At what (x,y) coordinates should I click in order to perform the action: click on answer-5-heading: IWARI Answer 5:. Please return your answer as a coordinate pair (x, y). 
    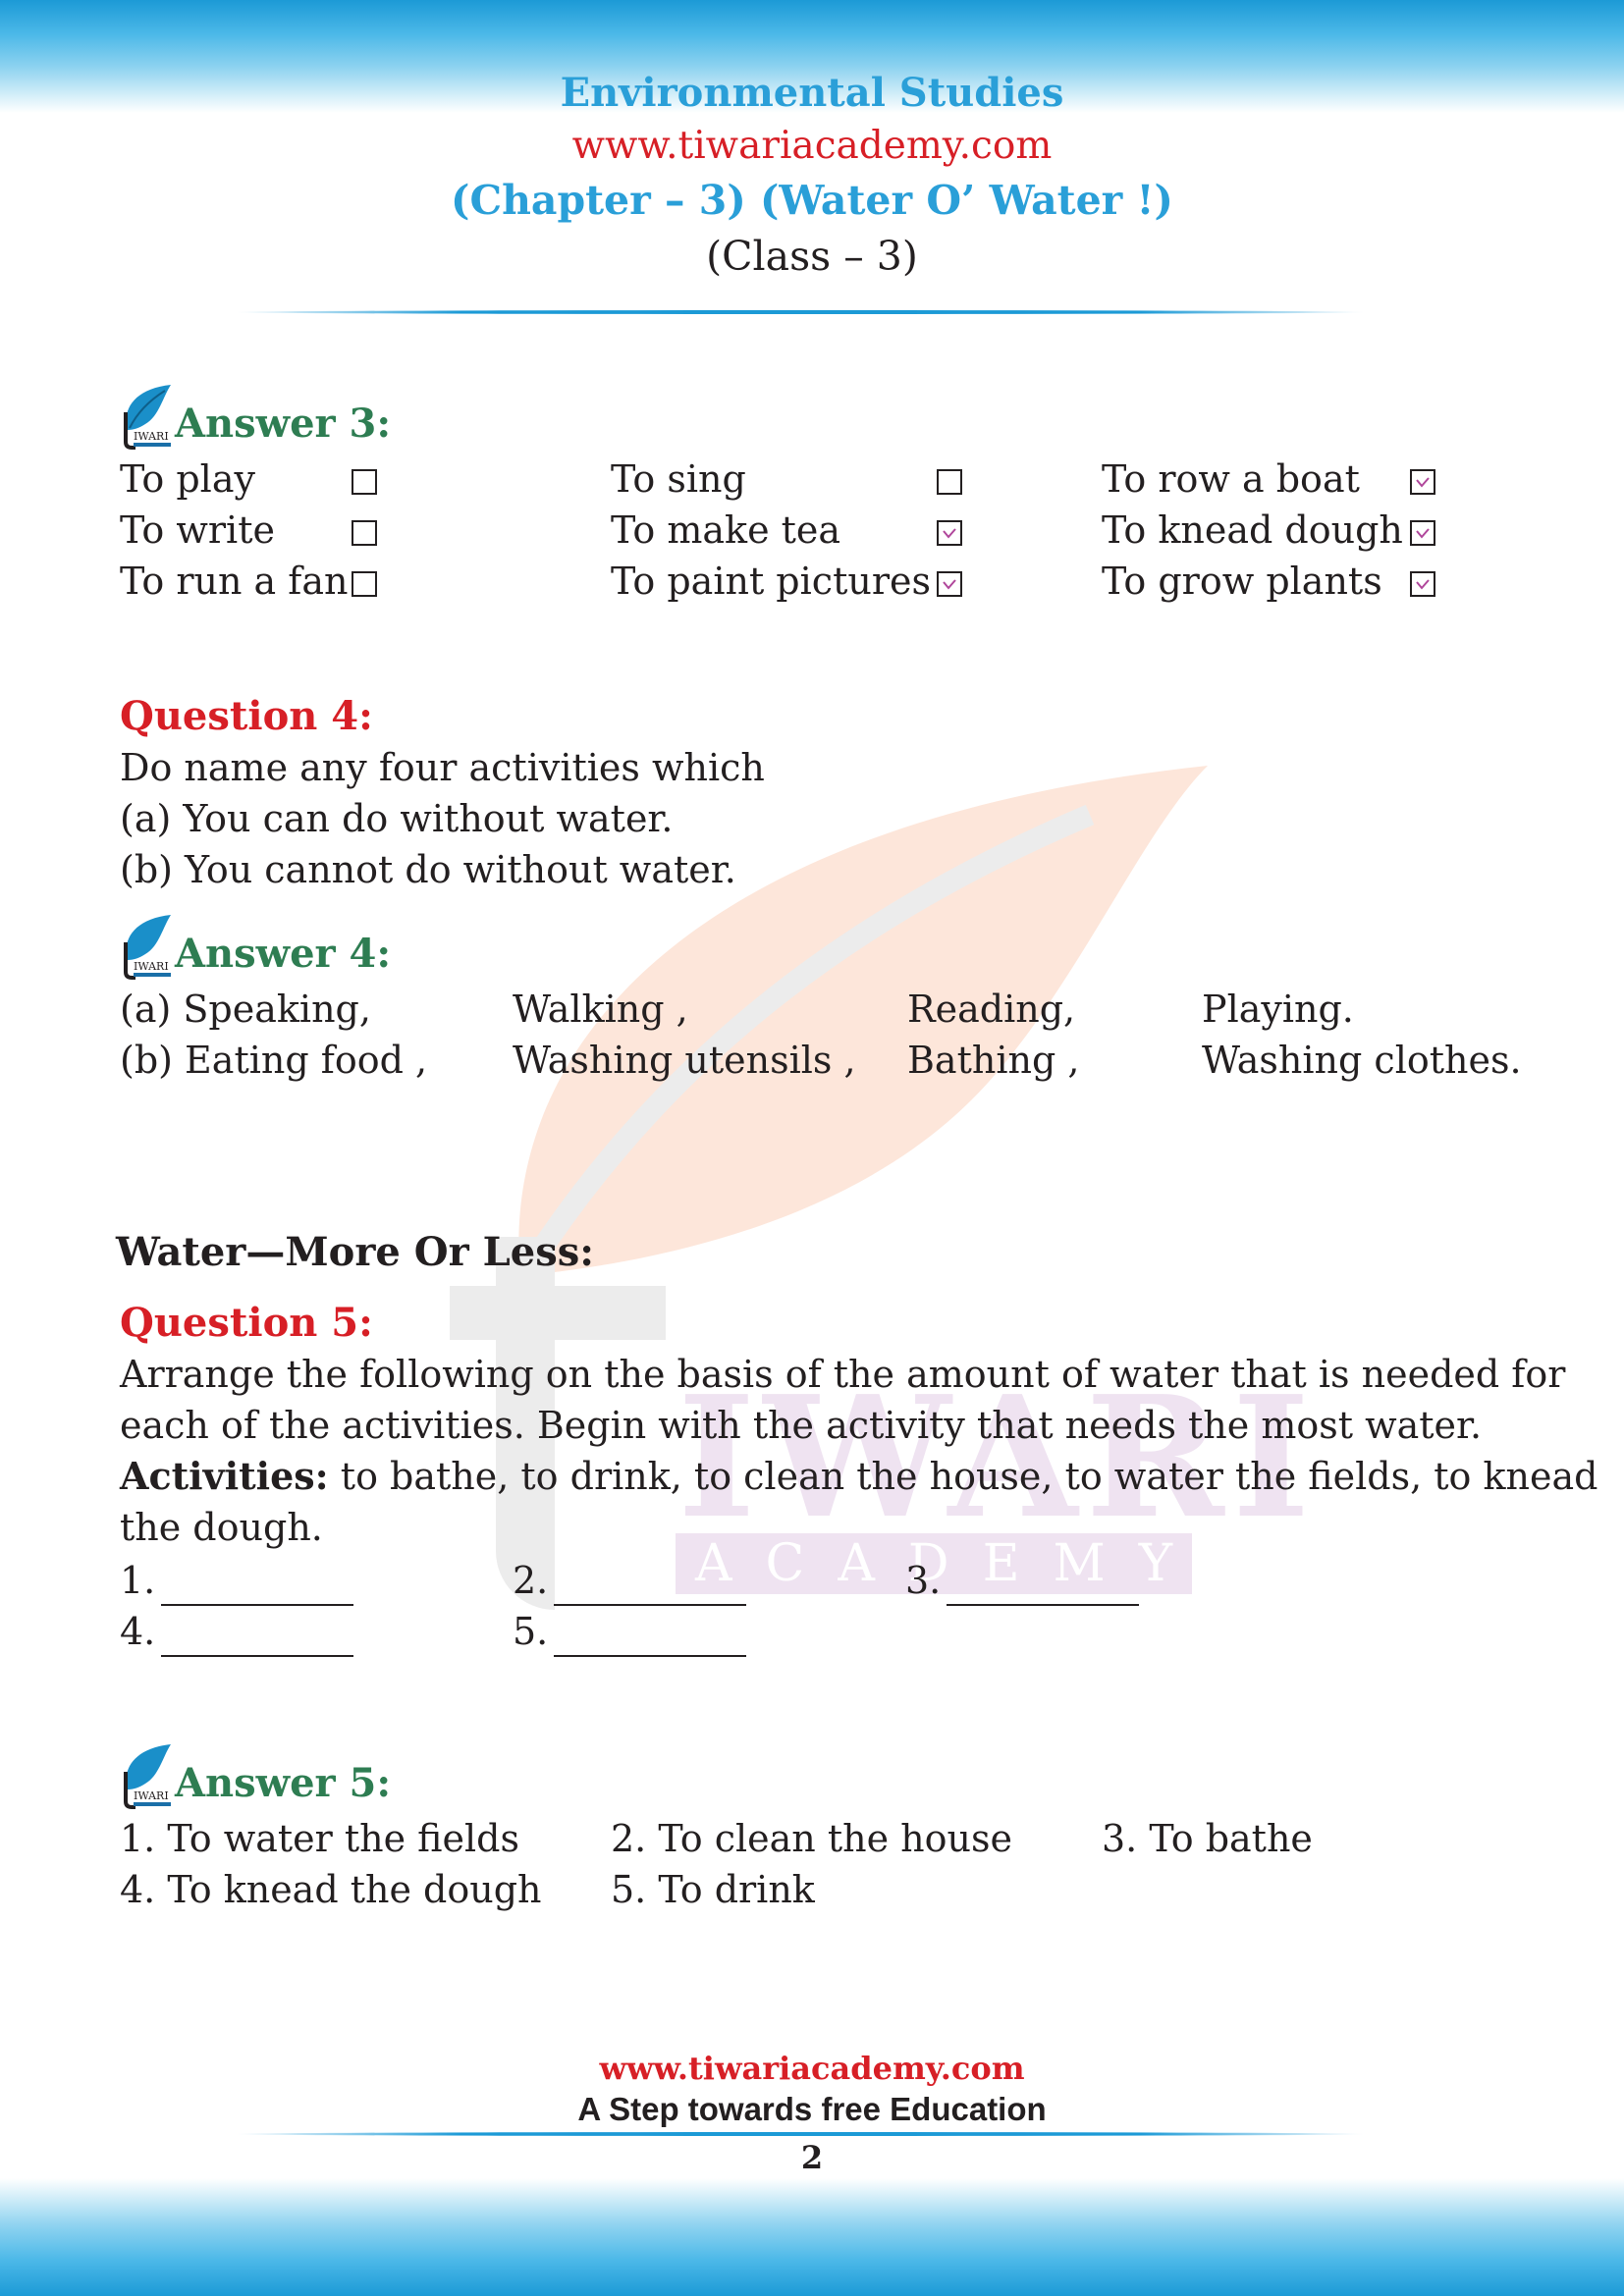
    Looking at the image, I should click on (253, 1775).